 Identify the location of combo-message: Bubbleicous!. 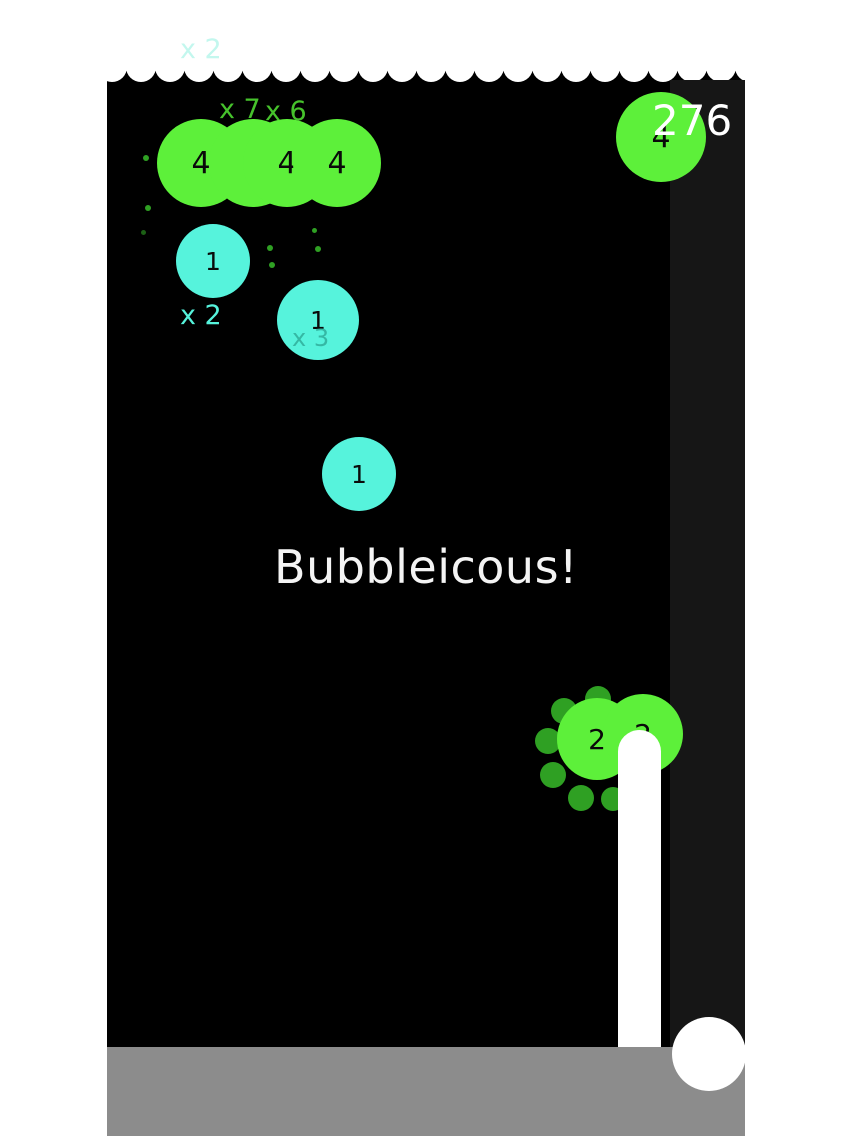
(426, 567).